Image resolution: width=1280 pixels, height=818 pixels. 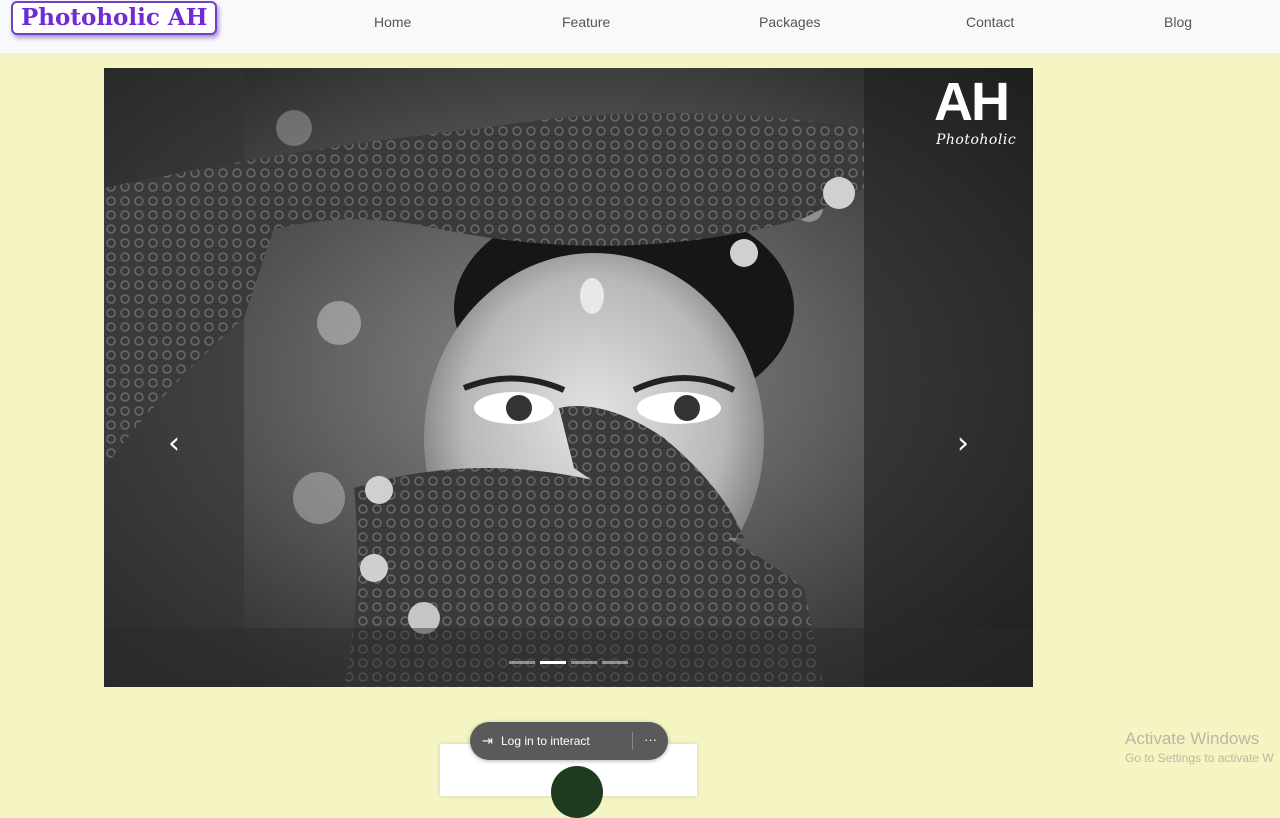 What do you see at coordinates (632, 741) in the screenshot?
I see `divider` at bounding box center [632, 741].